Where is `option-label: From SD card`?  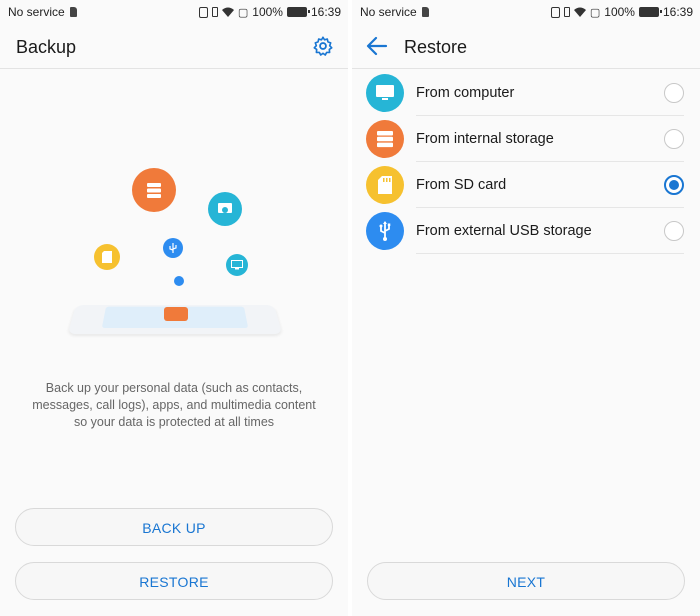 option-label: From SD card is located at coordinates (461, 185).